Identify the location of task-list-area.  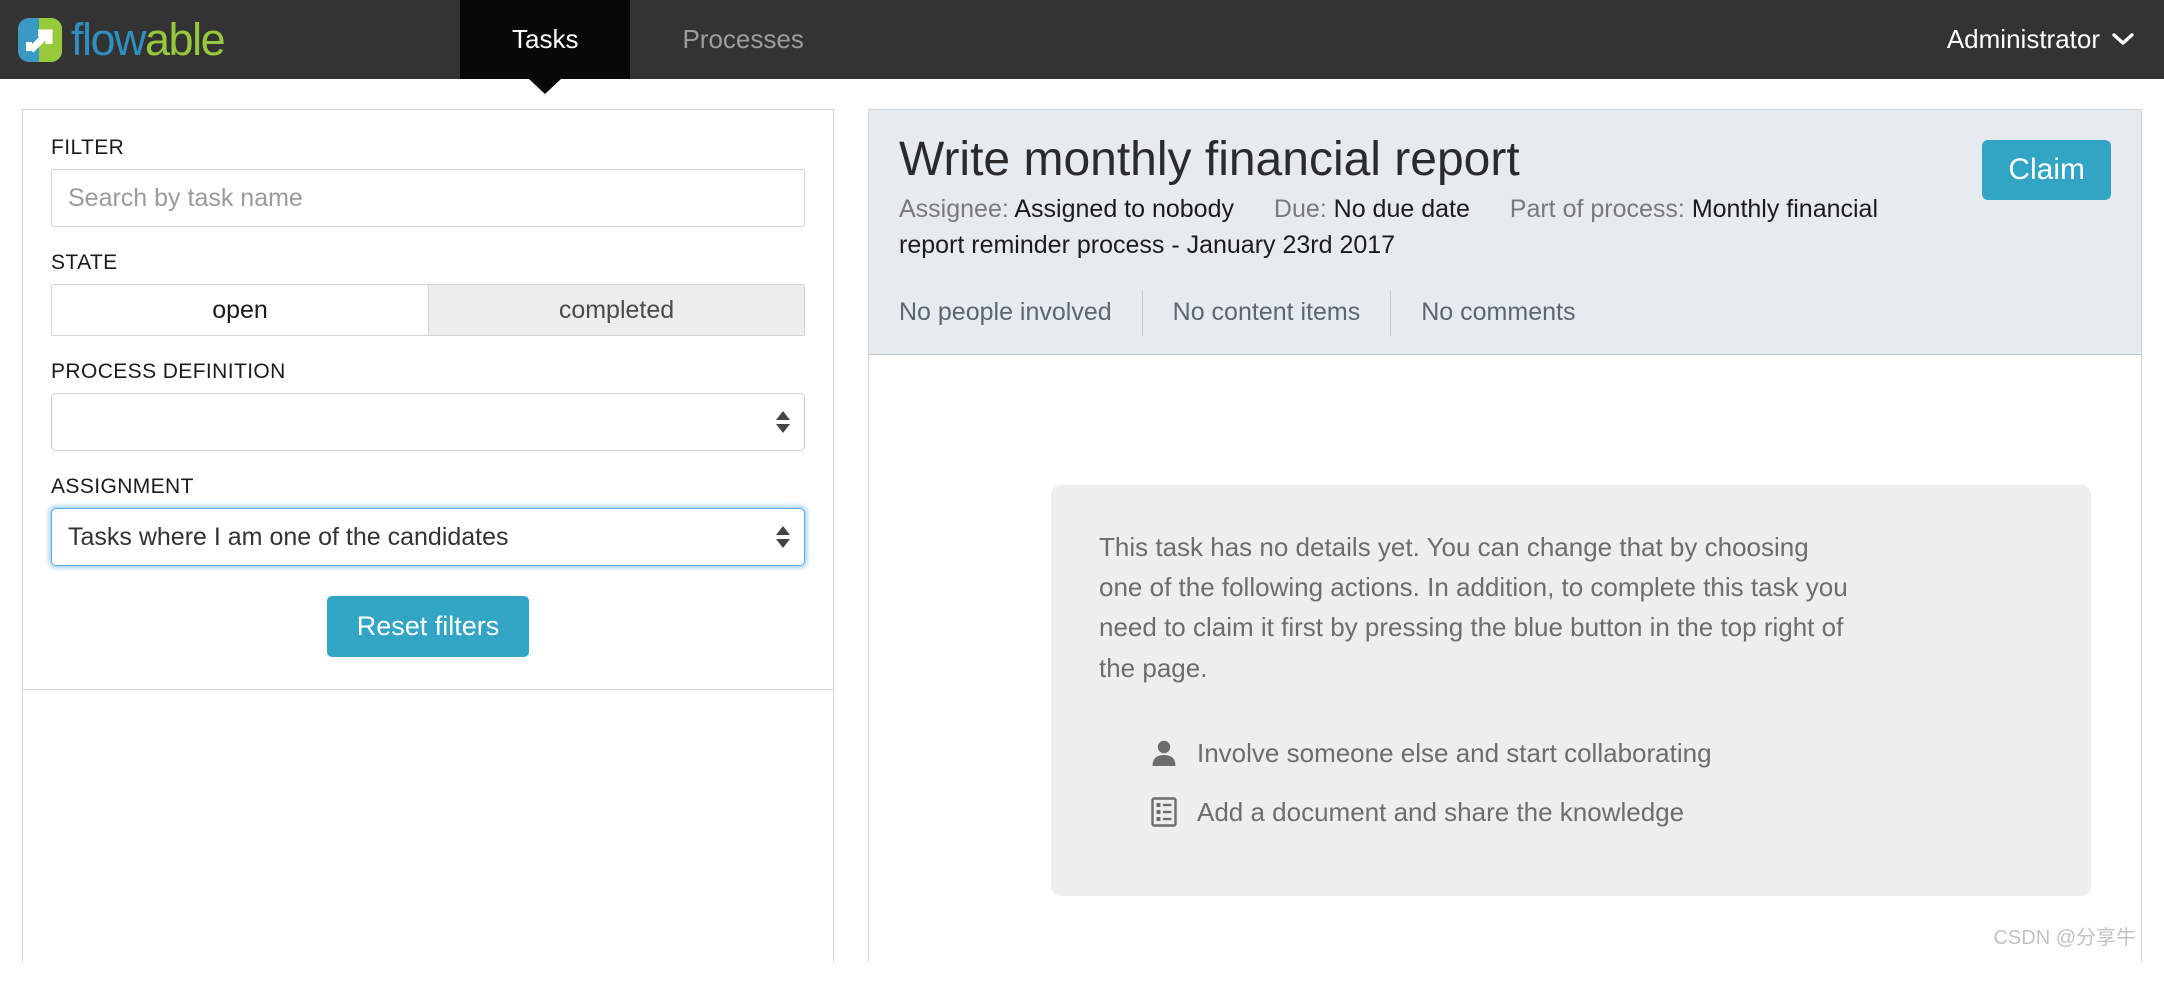
(428, 840).